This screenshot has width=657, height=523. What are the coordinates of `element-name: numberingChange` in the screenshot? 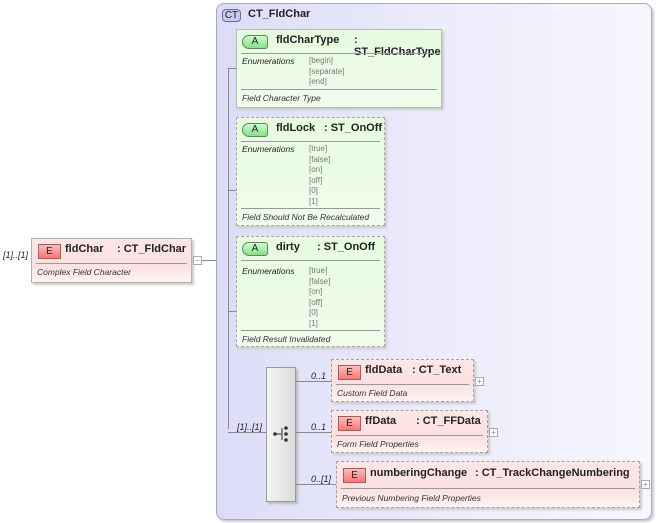 It's located at (419, 473).